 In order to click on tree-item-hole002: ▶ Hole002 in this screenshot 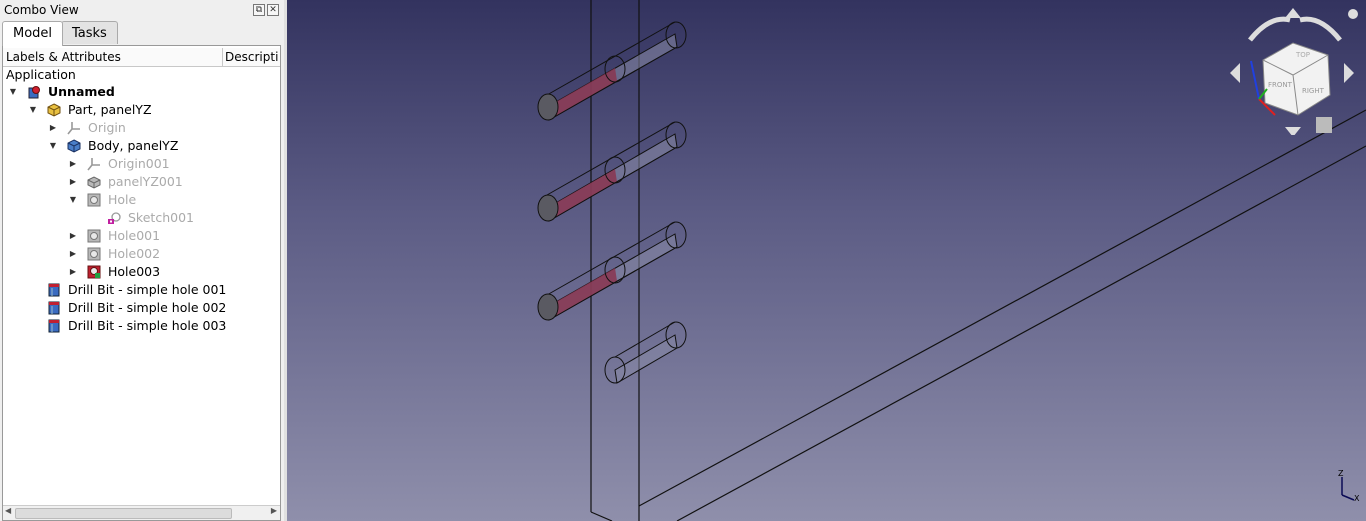, I will do `click(140, 254)`.